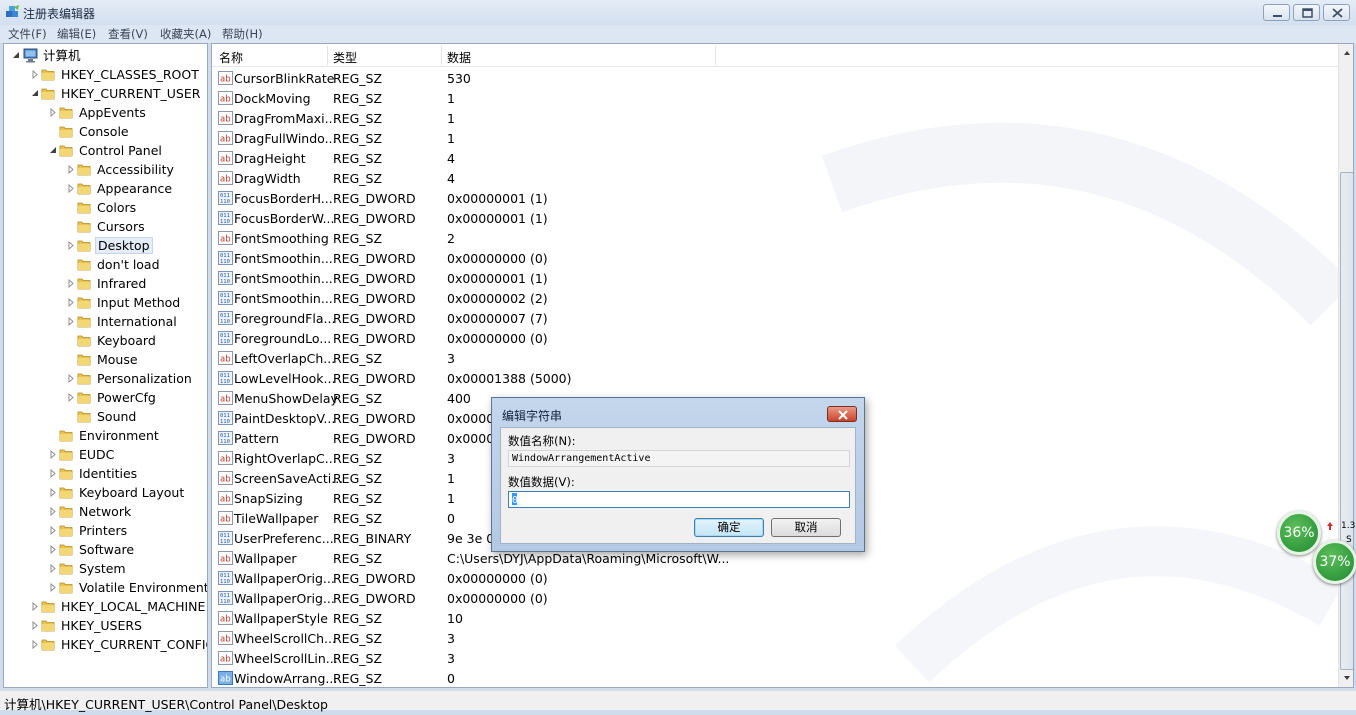 The width and height of the screenshot is (1356, 715). What do you see at coordinates (775, 677) in the screenshot?
I see `table-row: ab WindowArrang... REG_SZ 0` at bounding box center [775, 677].